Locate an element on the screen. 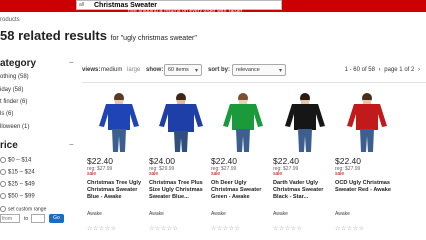 Image resolution: width=426 pixels, height=240 pixels. view-medium-option: medium is located at coordinates (111, 70).